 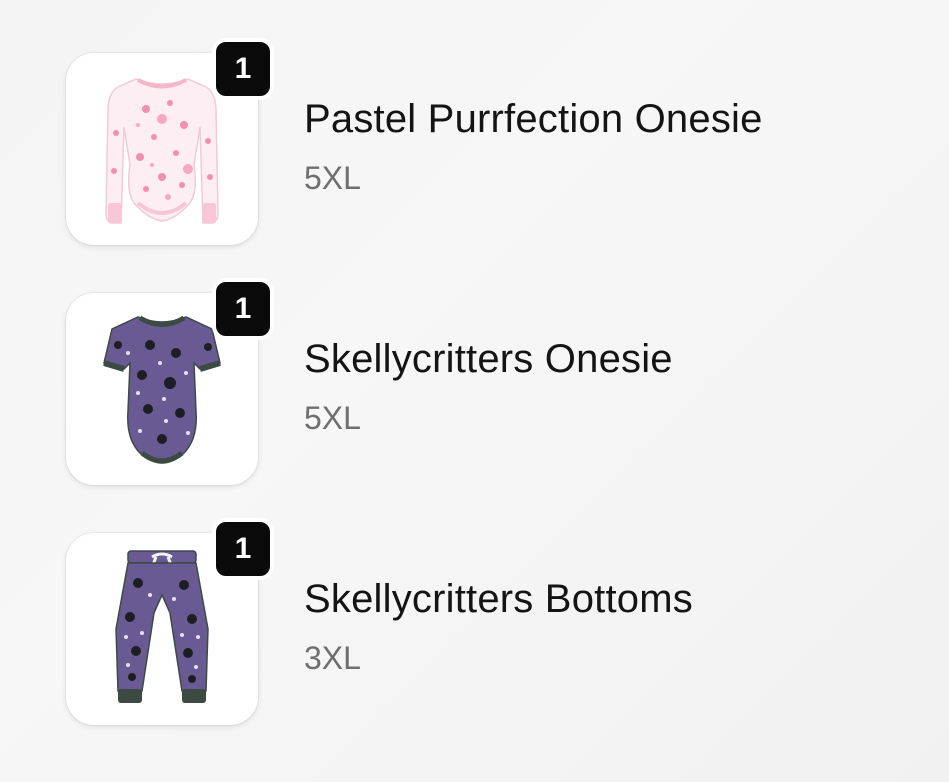 I want to click on product-size: 3XL, so click(x=332, y=658).